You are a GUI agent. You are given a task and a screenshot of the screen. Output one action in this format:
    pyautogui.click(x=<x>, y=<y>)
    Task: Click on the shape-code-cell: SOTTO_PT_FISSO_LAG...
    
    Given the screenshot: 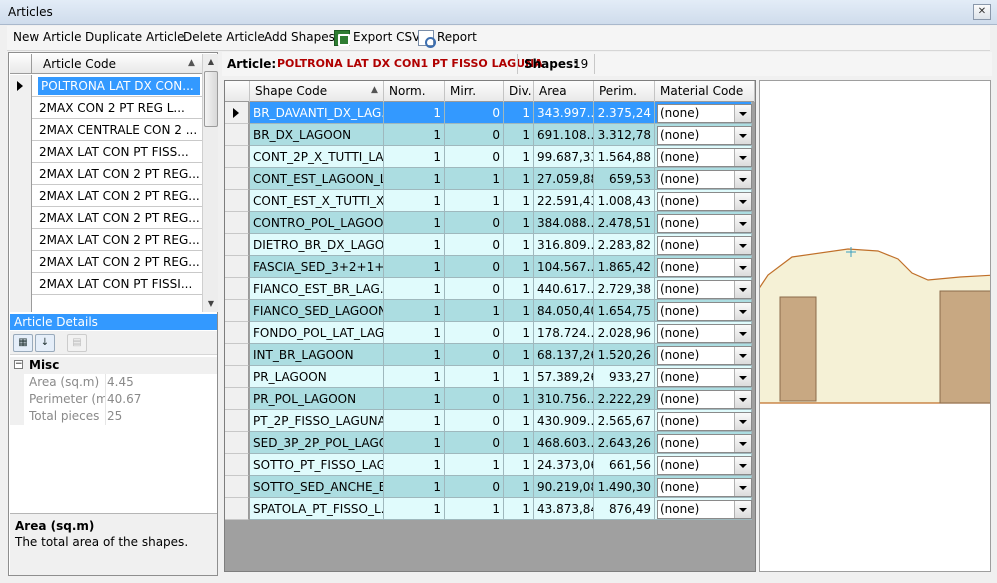 What is the action you would take?
    pyautogui.click(x=317, y=465)
    